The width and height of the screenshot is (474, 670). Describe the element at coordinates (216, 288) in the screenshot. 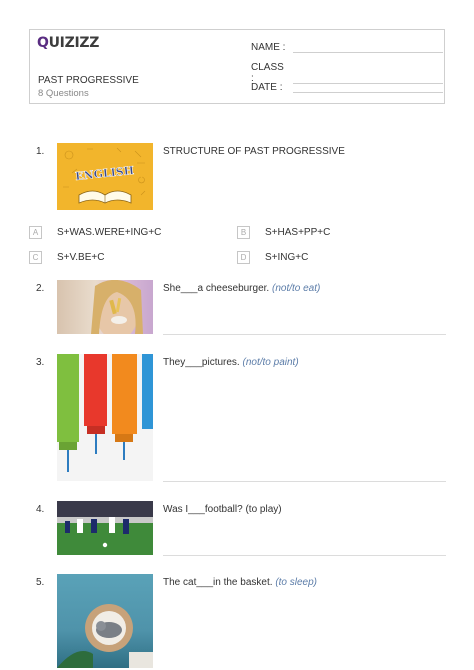

I see `question-sentence: She___a cheeseburger.` at that location.